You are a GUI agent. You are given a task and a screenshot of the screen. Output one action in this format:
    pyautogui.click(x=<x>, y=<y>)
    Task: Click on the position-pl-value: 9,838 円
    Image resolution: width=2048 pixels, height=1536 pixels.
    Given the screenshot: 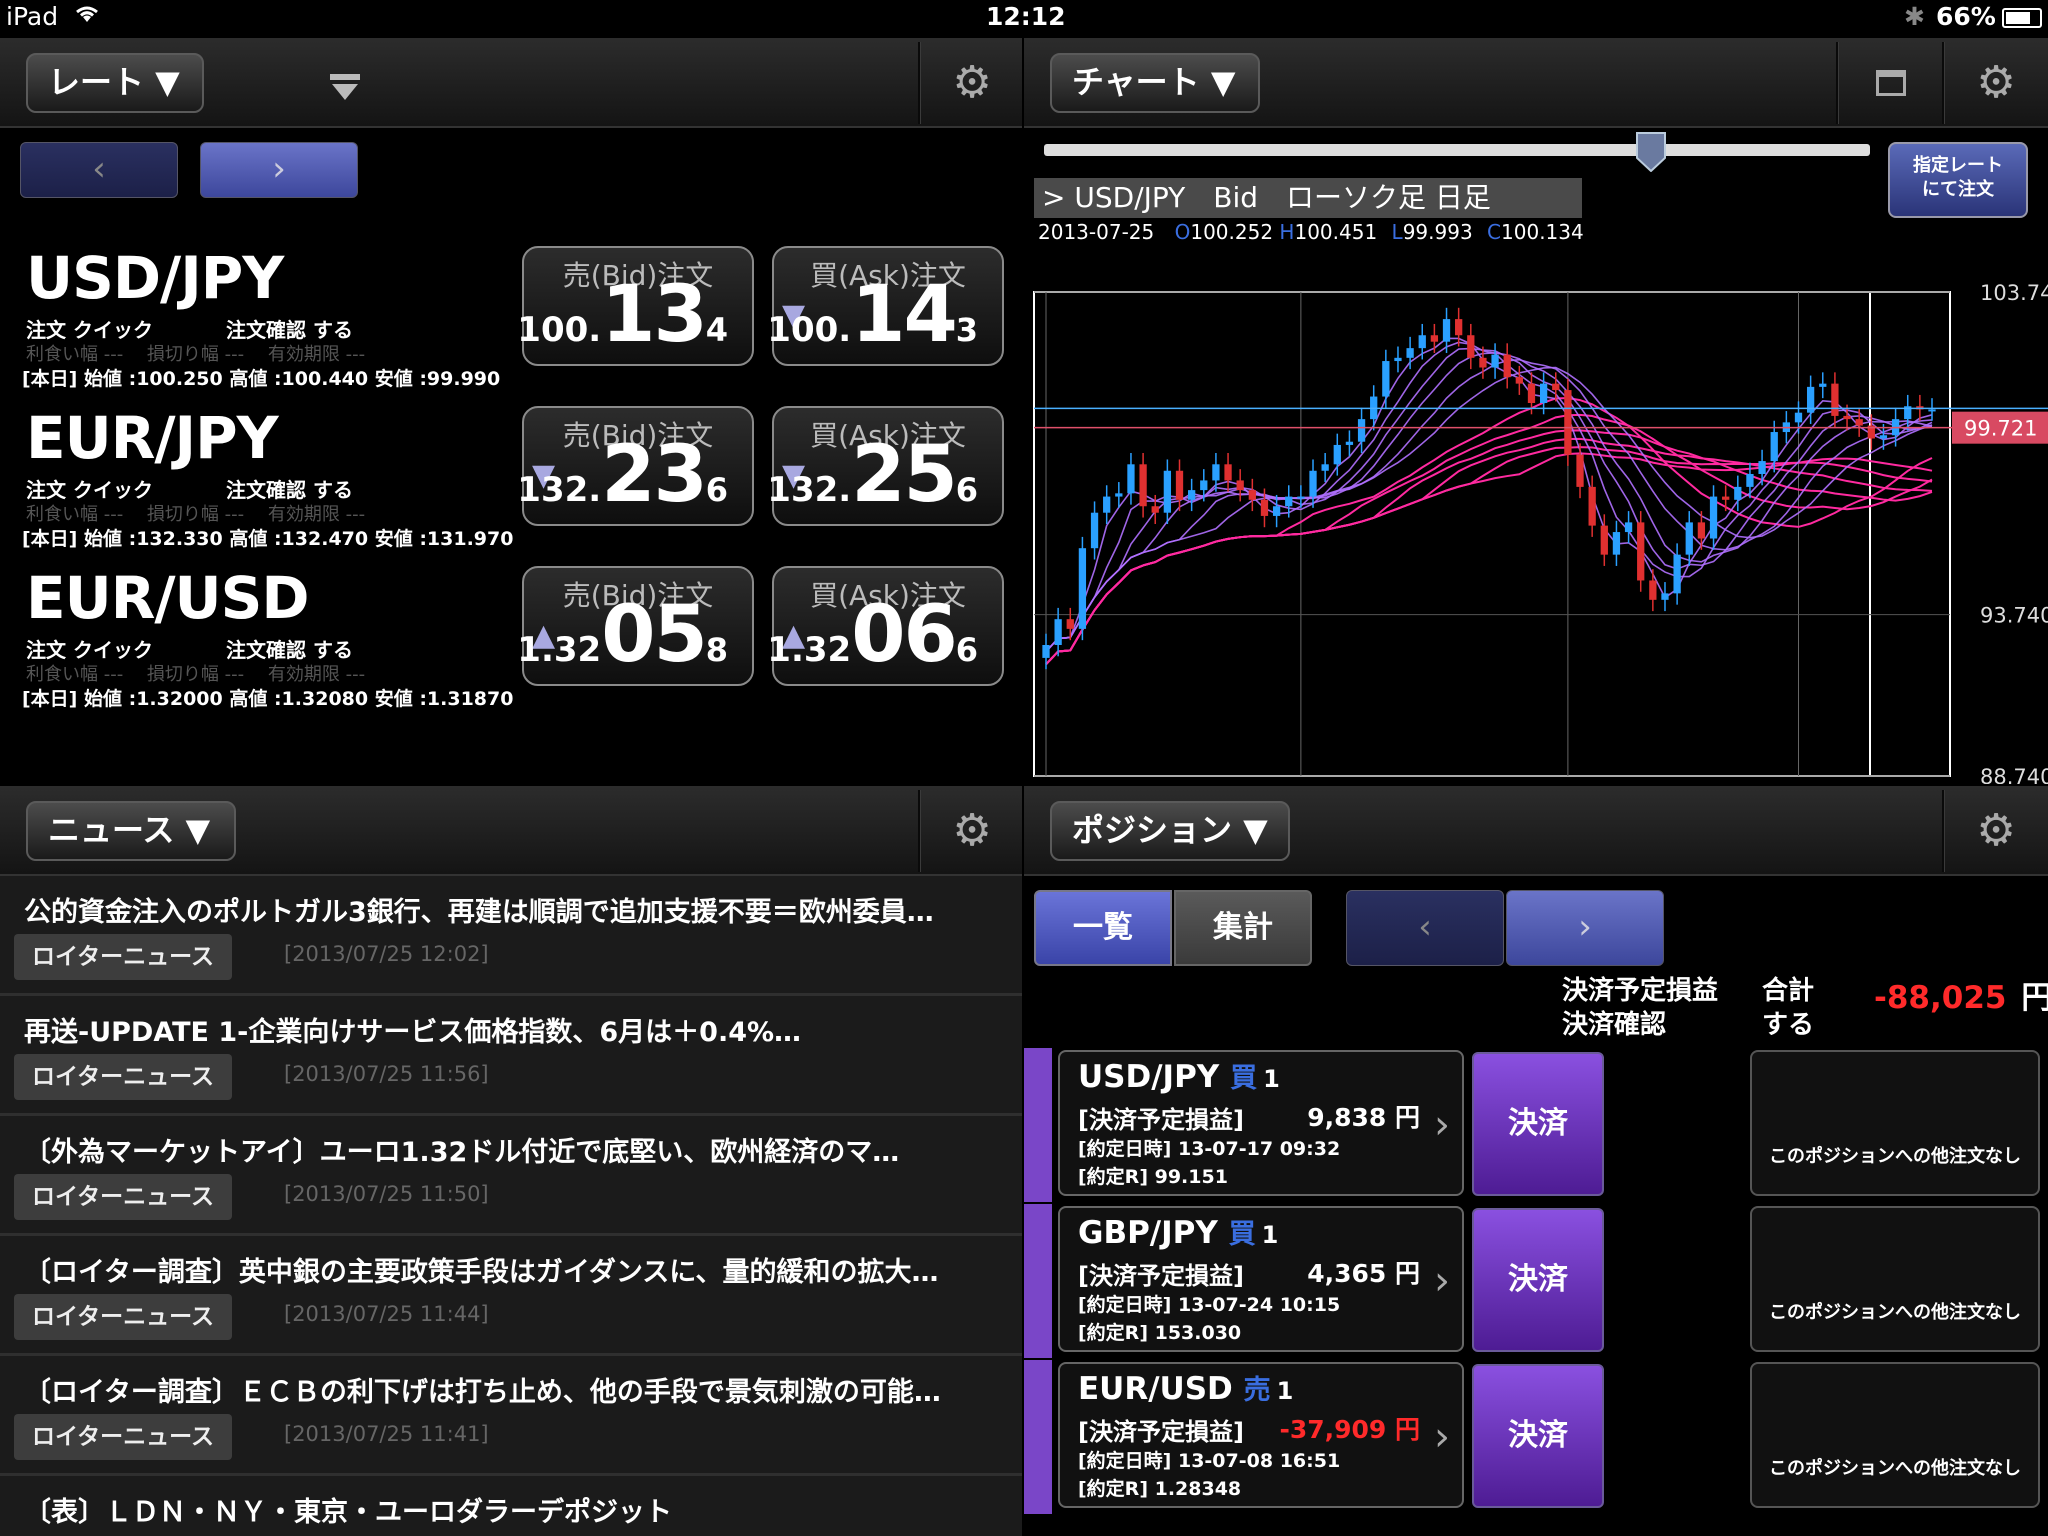 What is the action you would take?
    pyautogui.click(x=1363, y=1117)
    